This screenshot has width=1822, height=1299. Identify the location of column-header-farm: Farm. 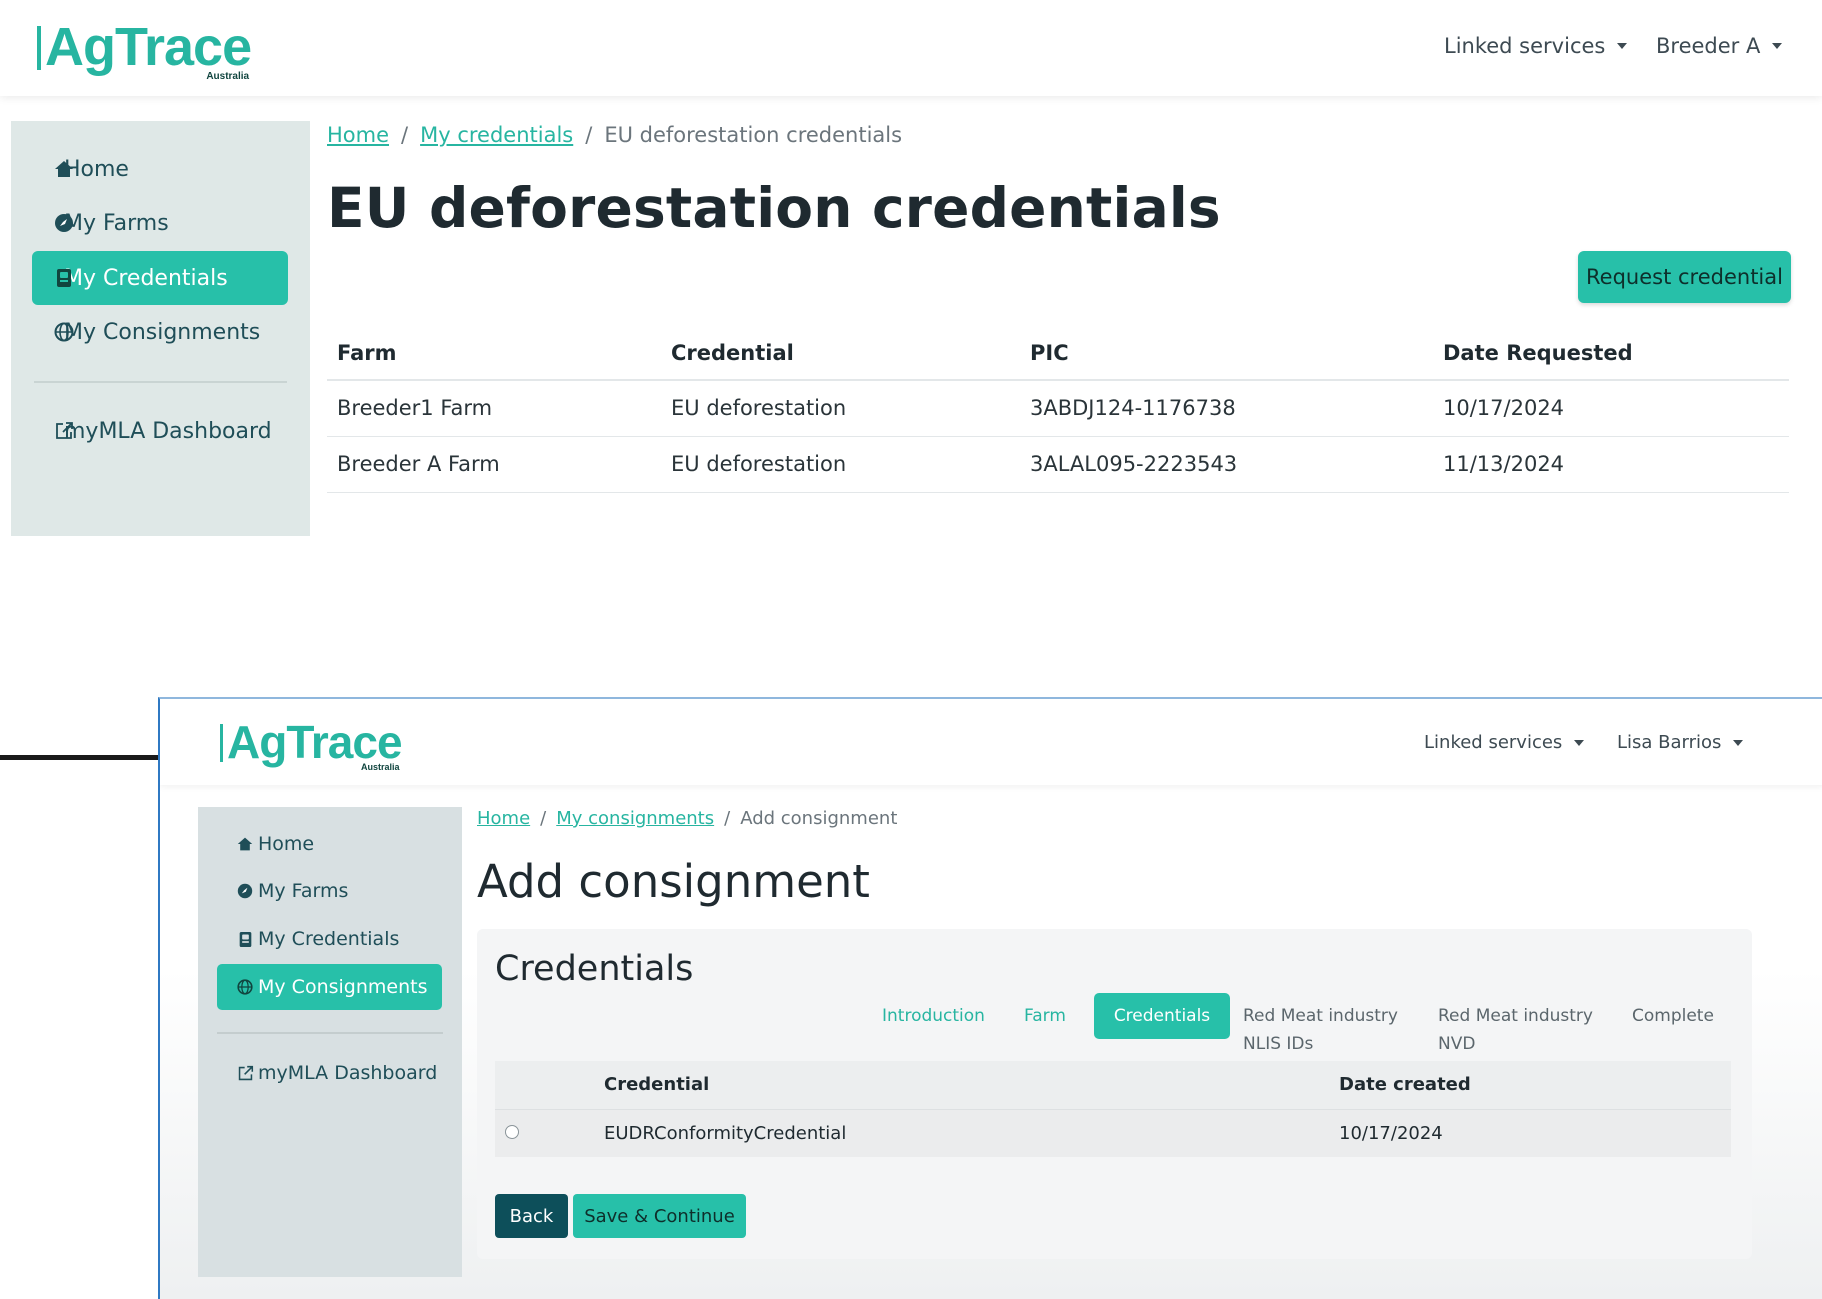
(494, 353).